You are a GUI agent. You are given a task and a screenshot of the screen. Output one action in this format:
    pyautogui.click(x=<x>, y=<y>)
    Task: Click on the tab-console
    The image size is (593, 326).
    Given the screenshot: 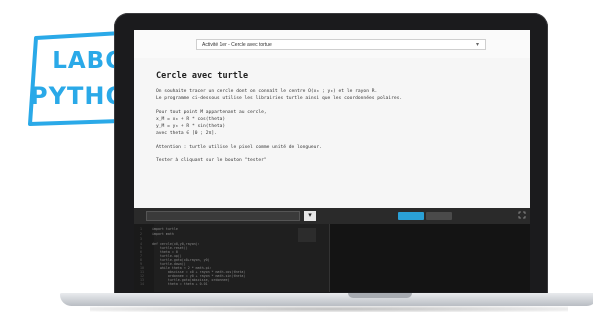 What is the action you would take?
    pyautogui.click(x=411, y=216)
    